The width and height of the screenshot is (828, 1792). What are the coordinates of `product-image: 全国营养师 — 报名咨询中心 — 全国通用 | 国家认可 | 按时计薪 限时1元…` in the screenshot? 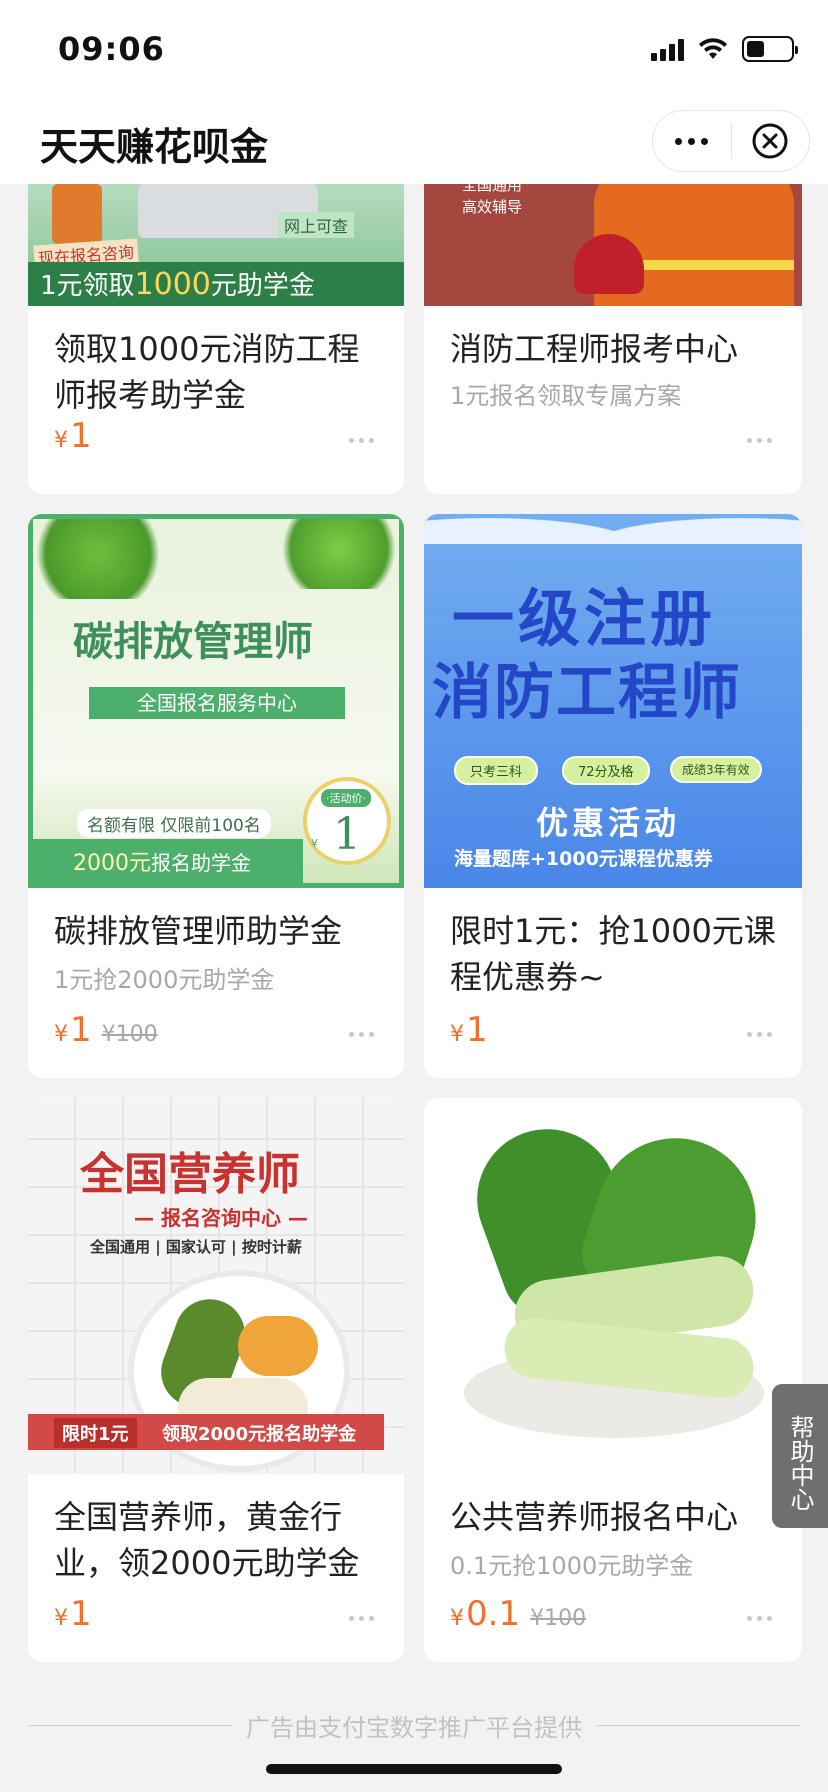 It's located at (216, 1286).